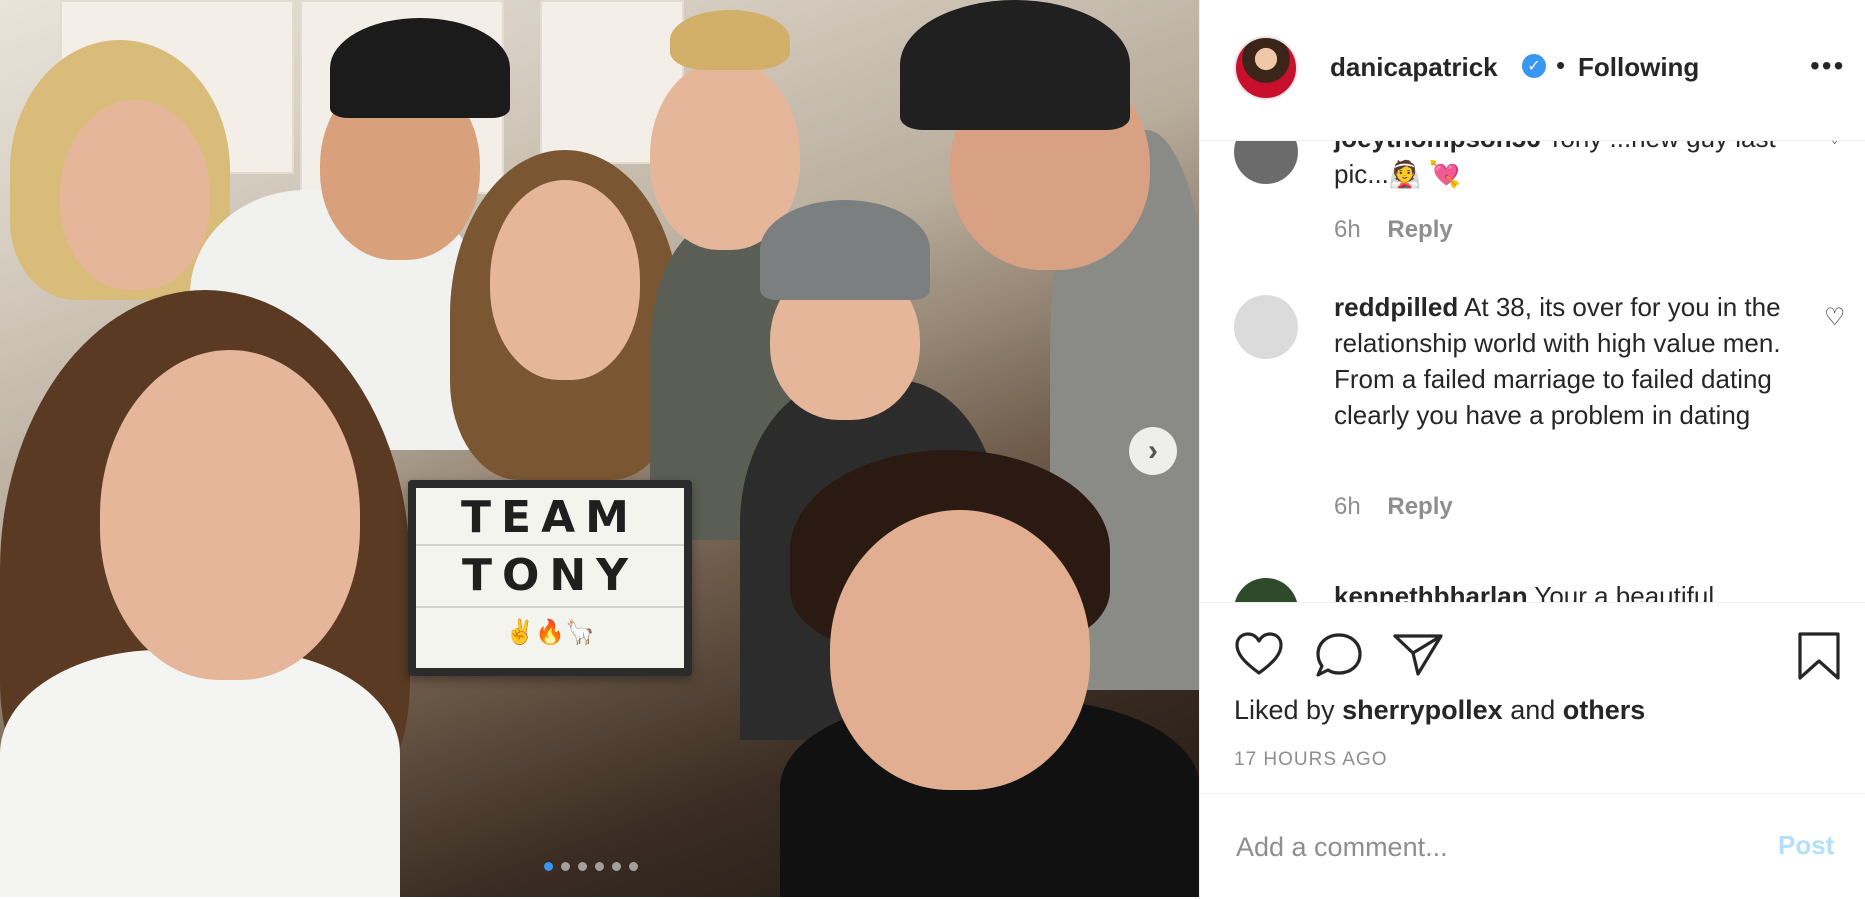 This screenshot has width=1865, height=899. What do you see at coordinates (1496, 847) in the screenshot?
I see `comment-input` at bounding box center [1496, 847].